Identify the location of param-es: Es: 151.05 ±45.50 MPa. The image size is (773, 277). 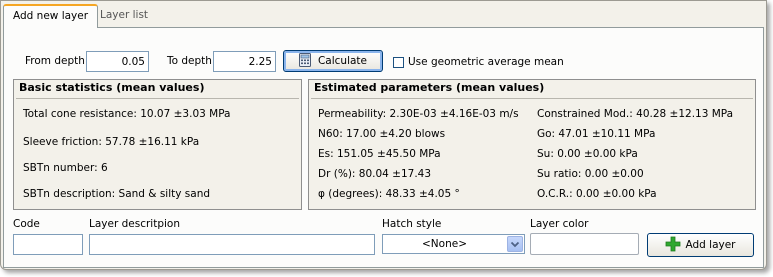
(379, 154).